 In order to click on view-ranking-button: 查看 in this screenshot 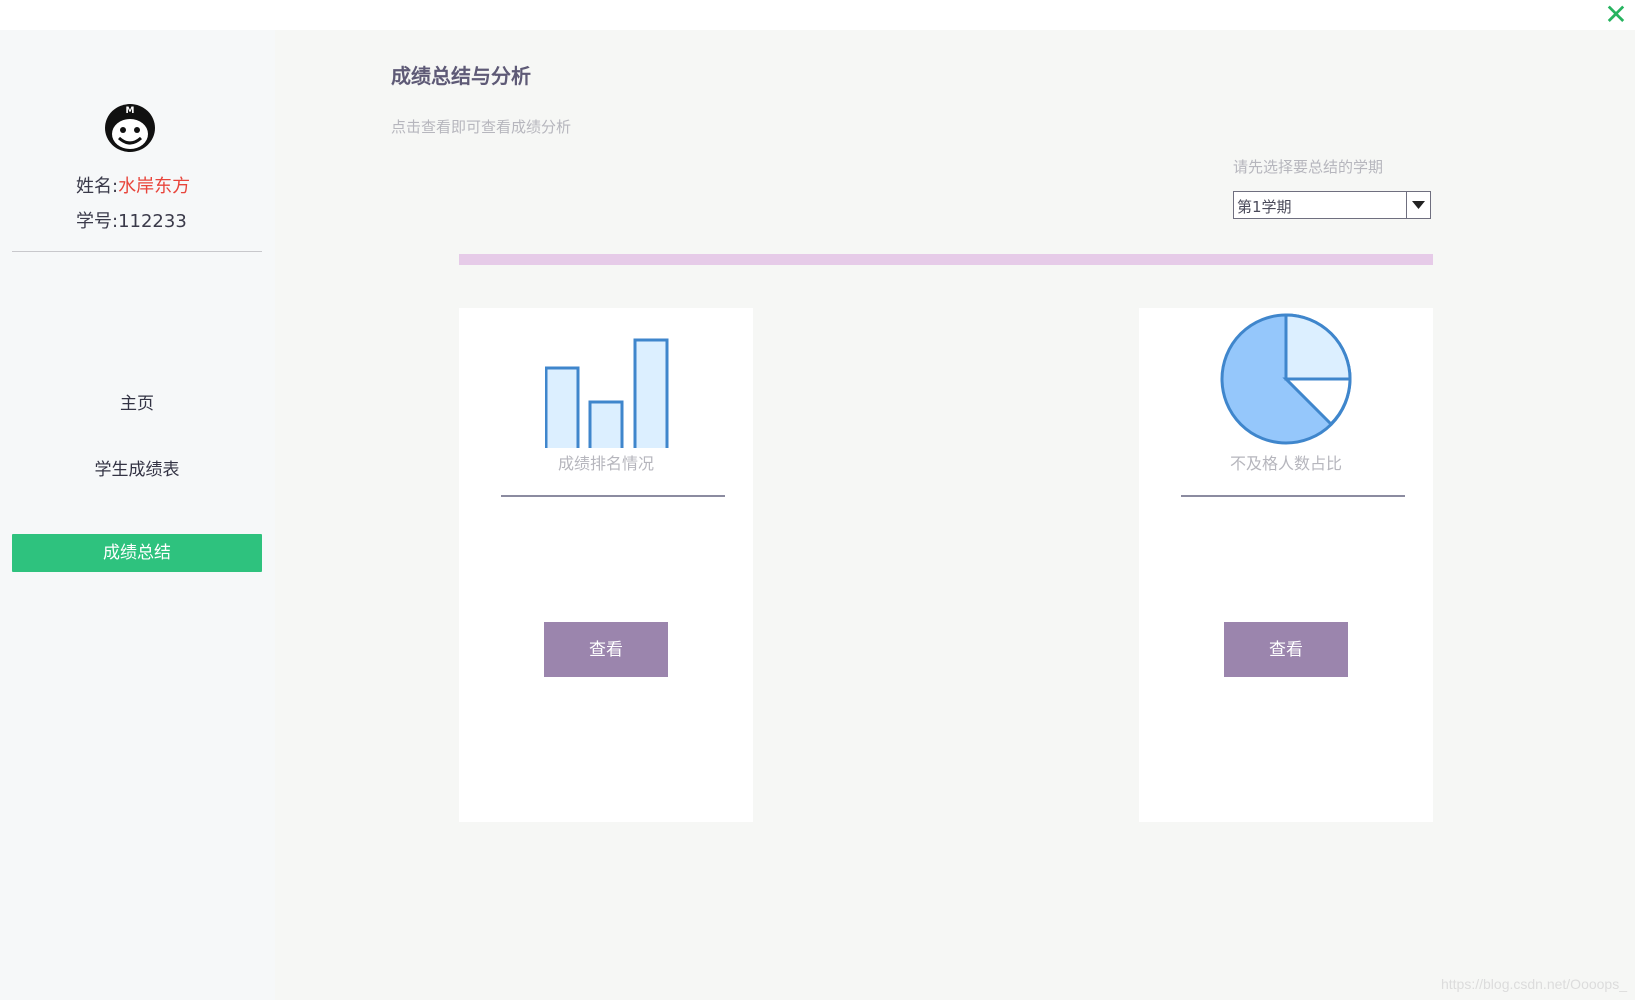, I will do `click(606, 649)`.